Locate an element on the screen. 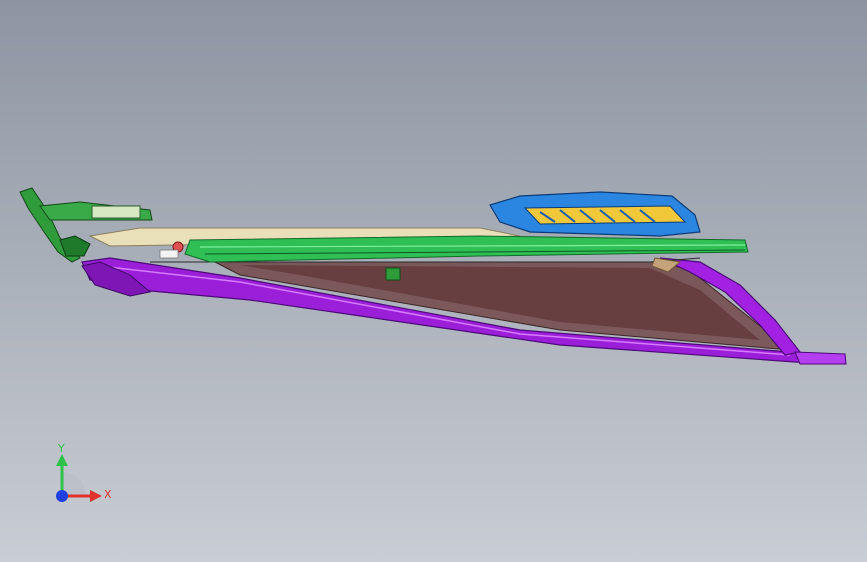  axis-triad: Y X is located at coordinates (84, 472).